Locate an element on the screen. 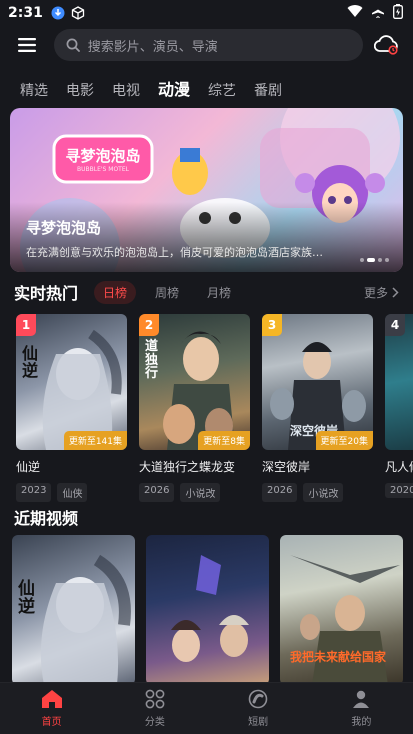 The height and width of the screenshot is (734, 413). short-drama-icon is located at coordinates (258, 699).